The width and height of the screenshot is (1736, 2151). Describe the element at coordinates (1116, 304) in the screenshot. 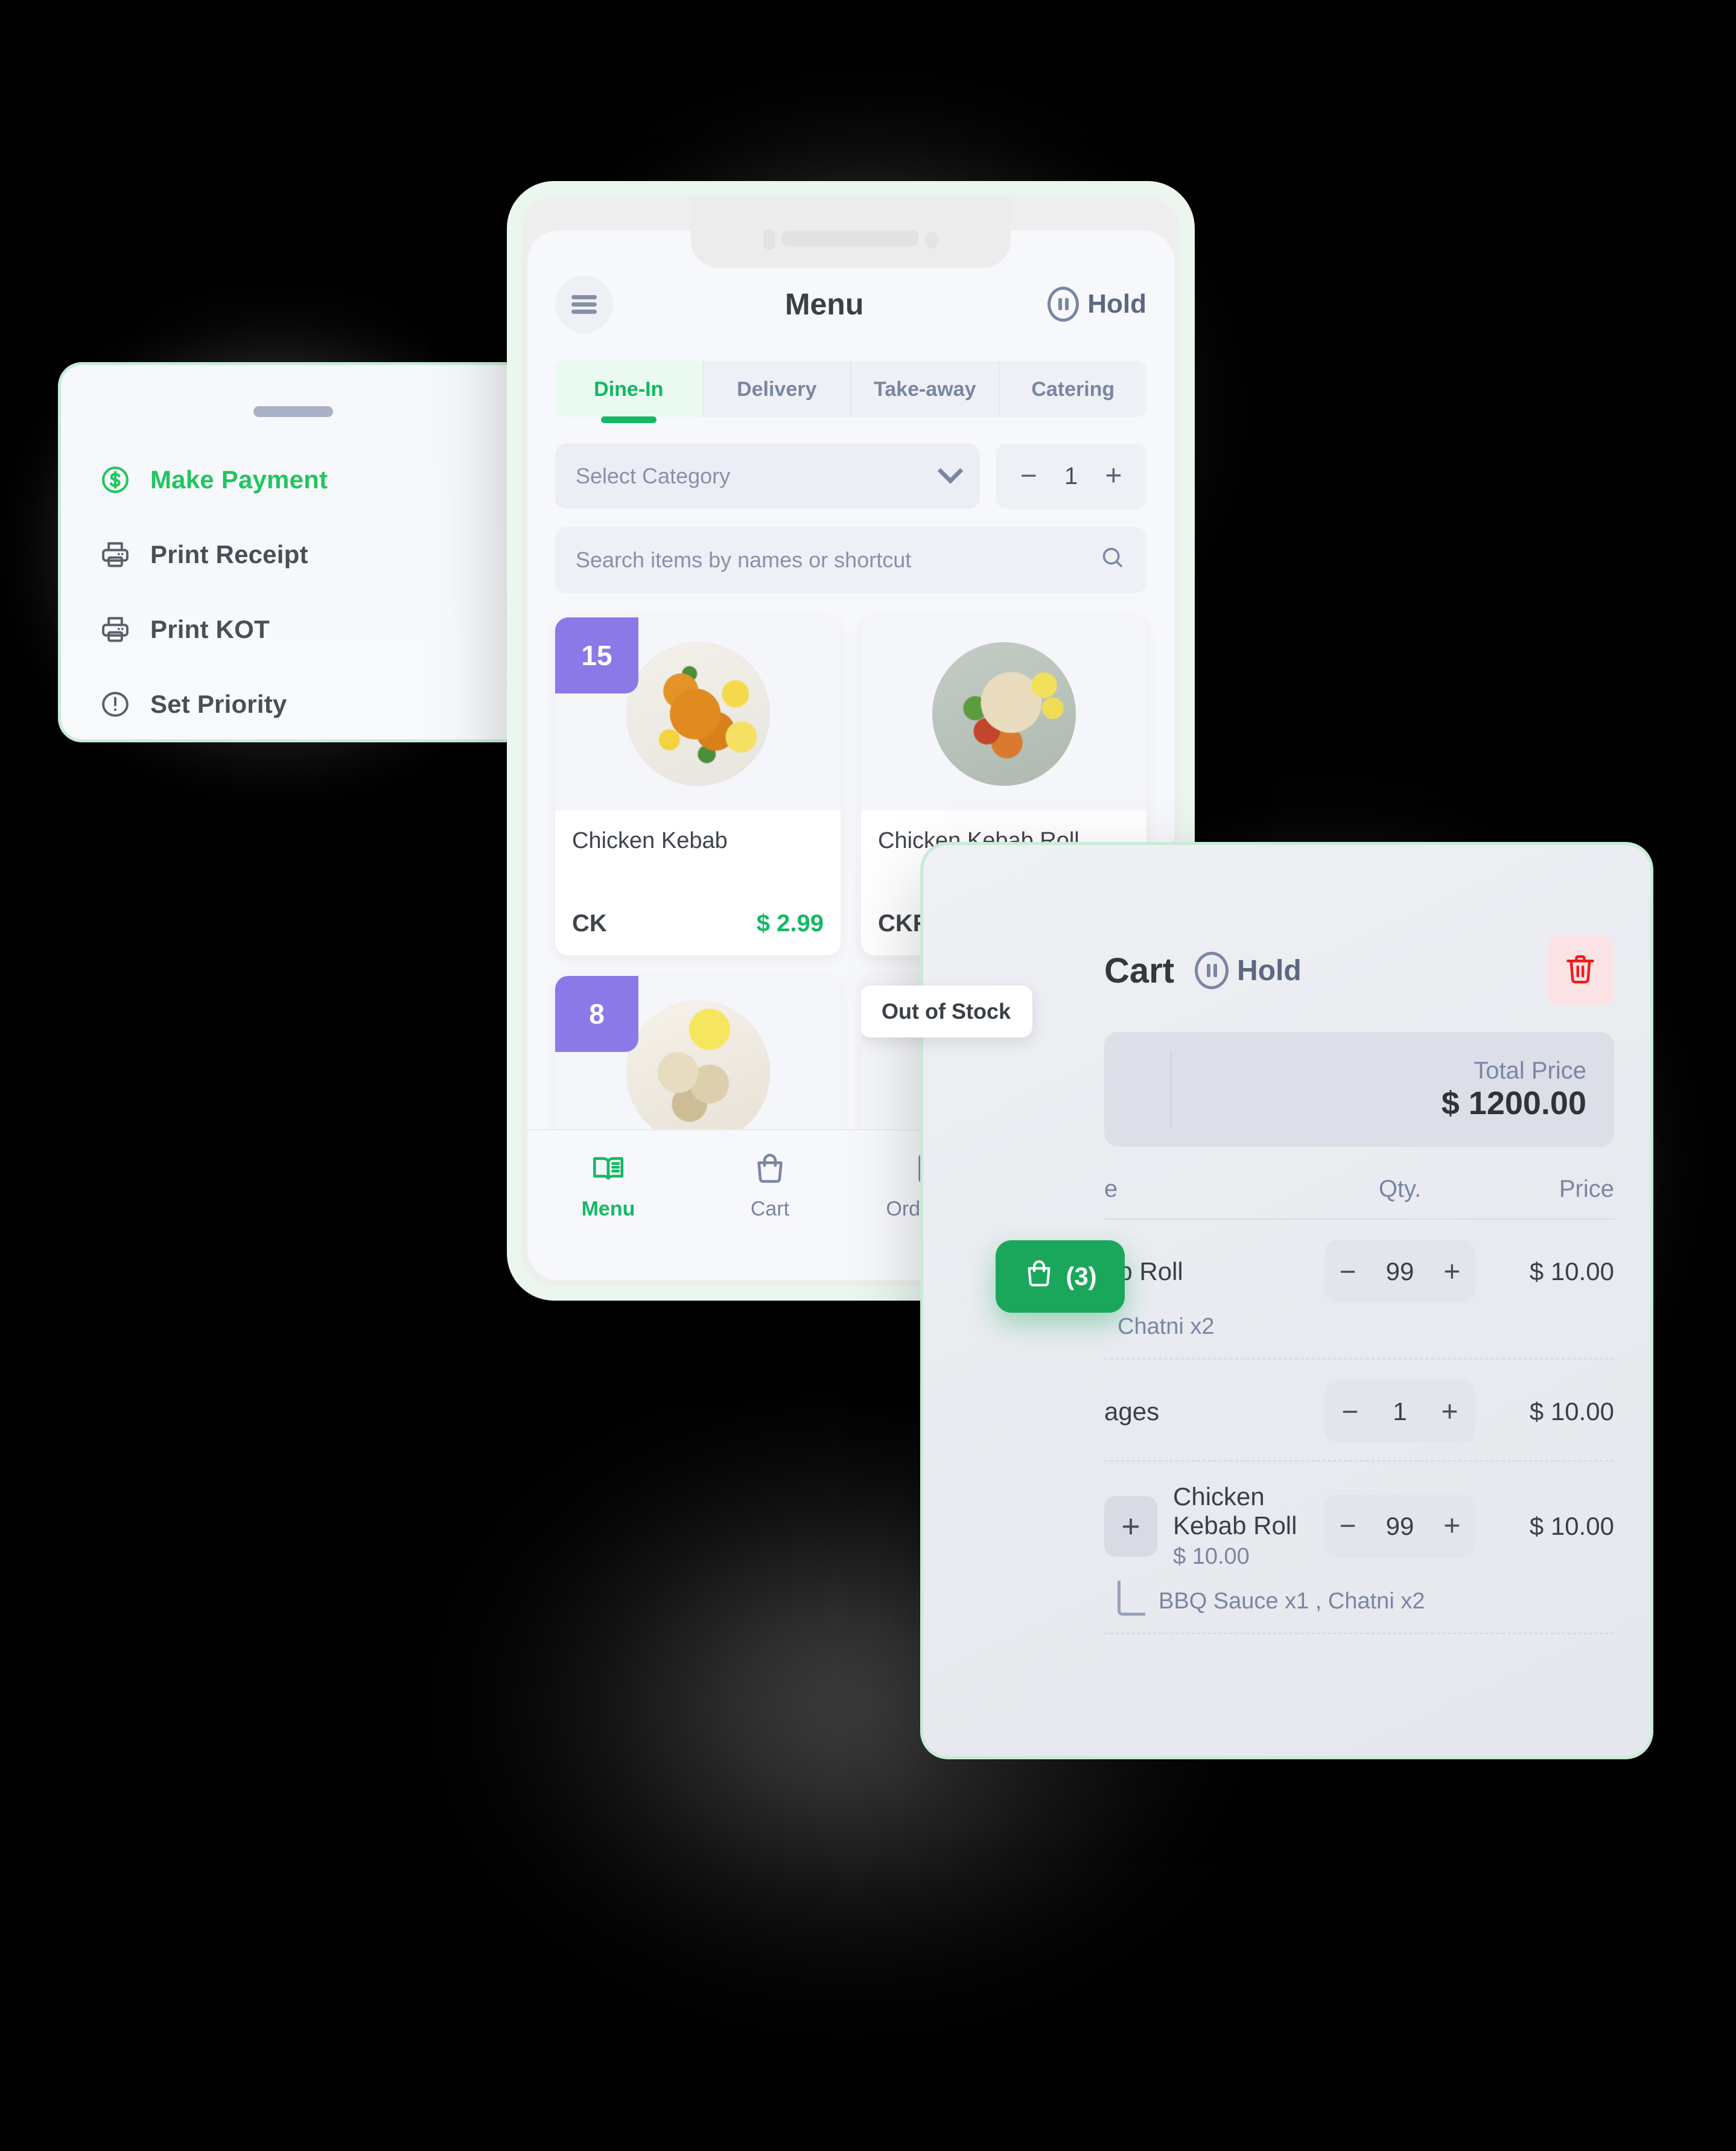

I see `hold-label: Hold` at that location.